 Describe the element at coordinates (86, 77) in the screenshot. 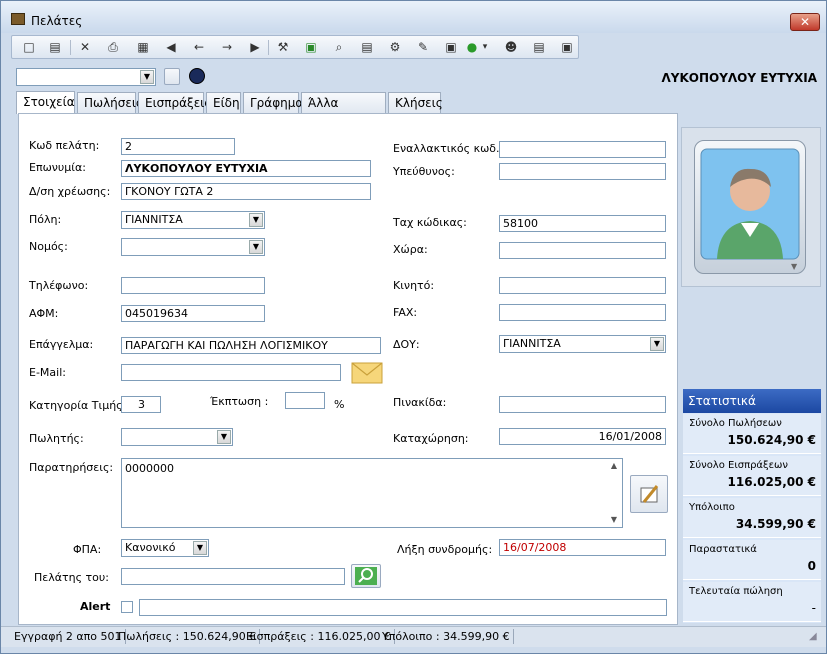

I see `record-selector: ▼` at that location.